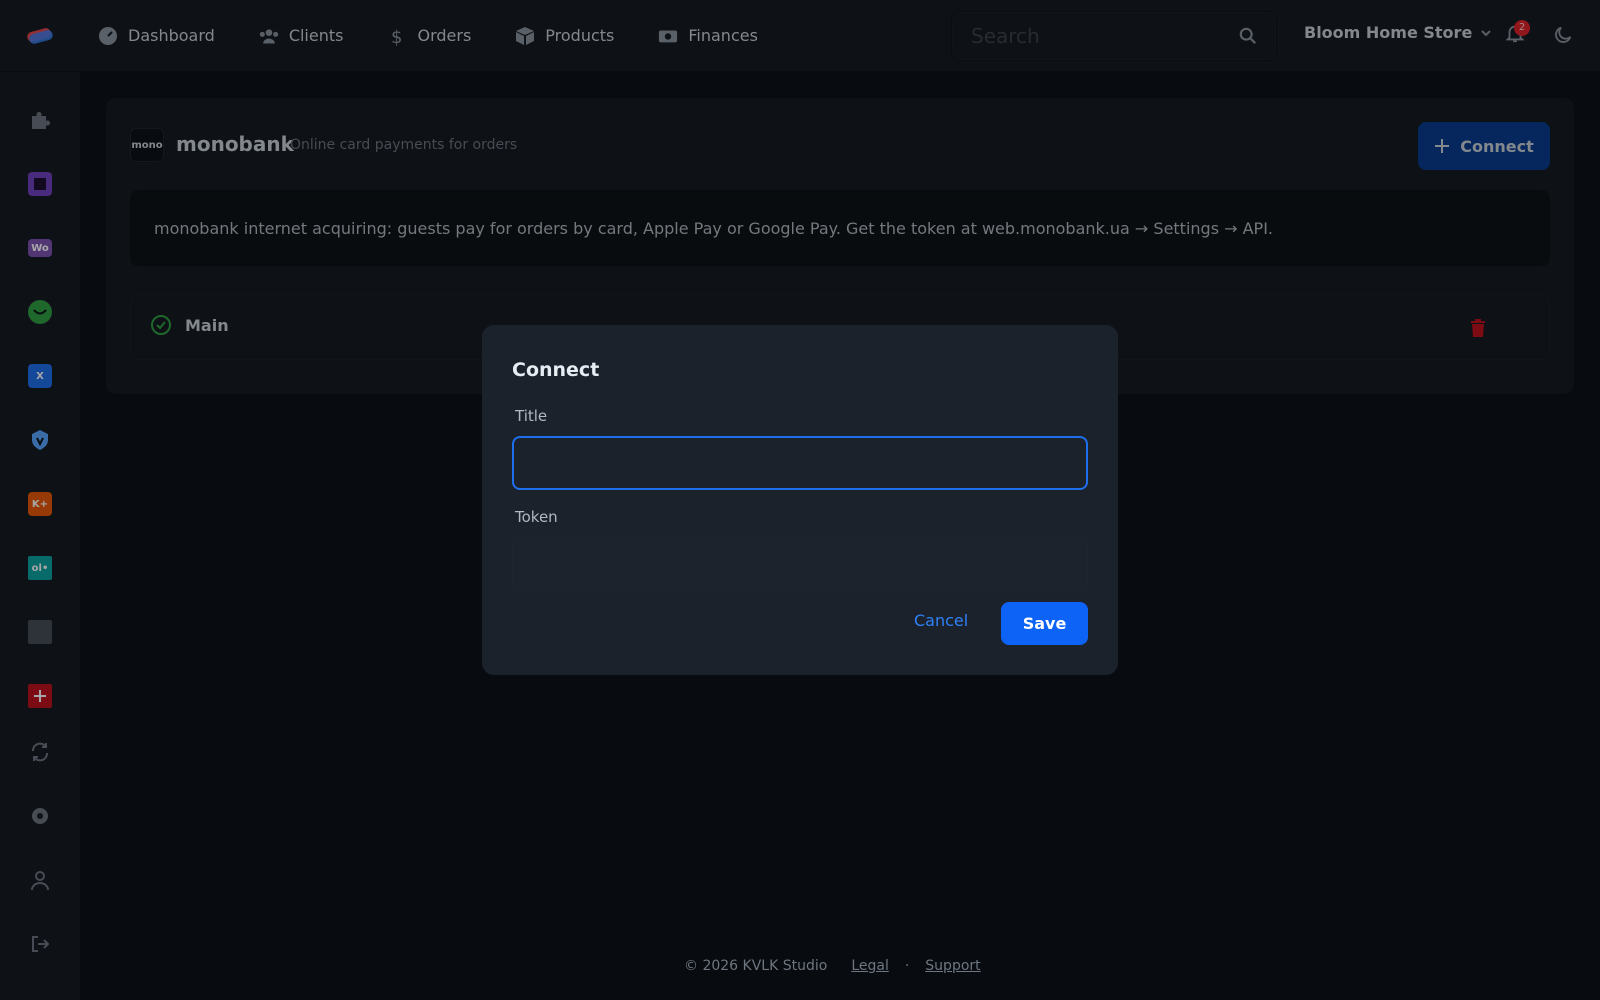 The height and width of the screenshot is (1000, 1600). Describe the element at coordinates (756, 966) in the screenshot. I see `copyright: © 2026 KVLK Studio` at that location.